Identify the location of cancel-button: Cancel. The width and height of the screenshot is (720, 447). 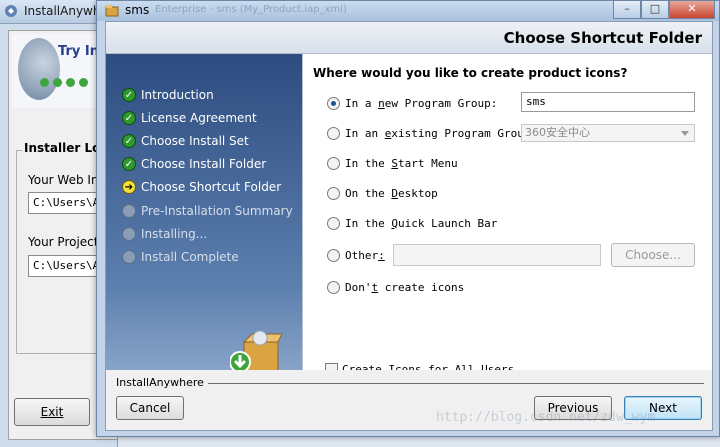
(150, 408).